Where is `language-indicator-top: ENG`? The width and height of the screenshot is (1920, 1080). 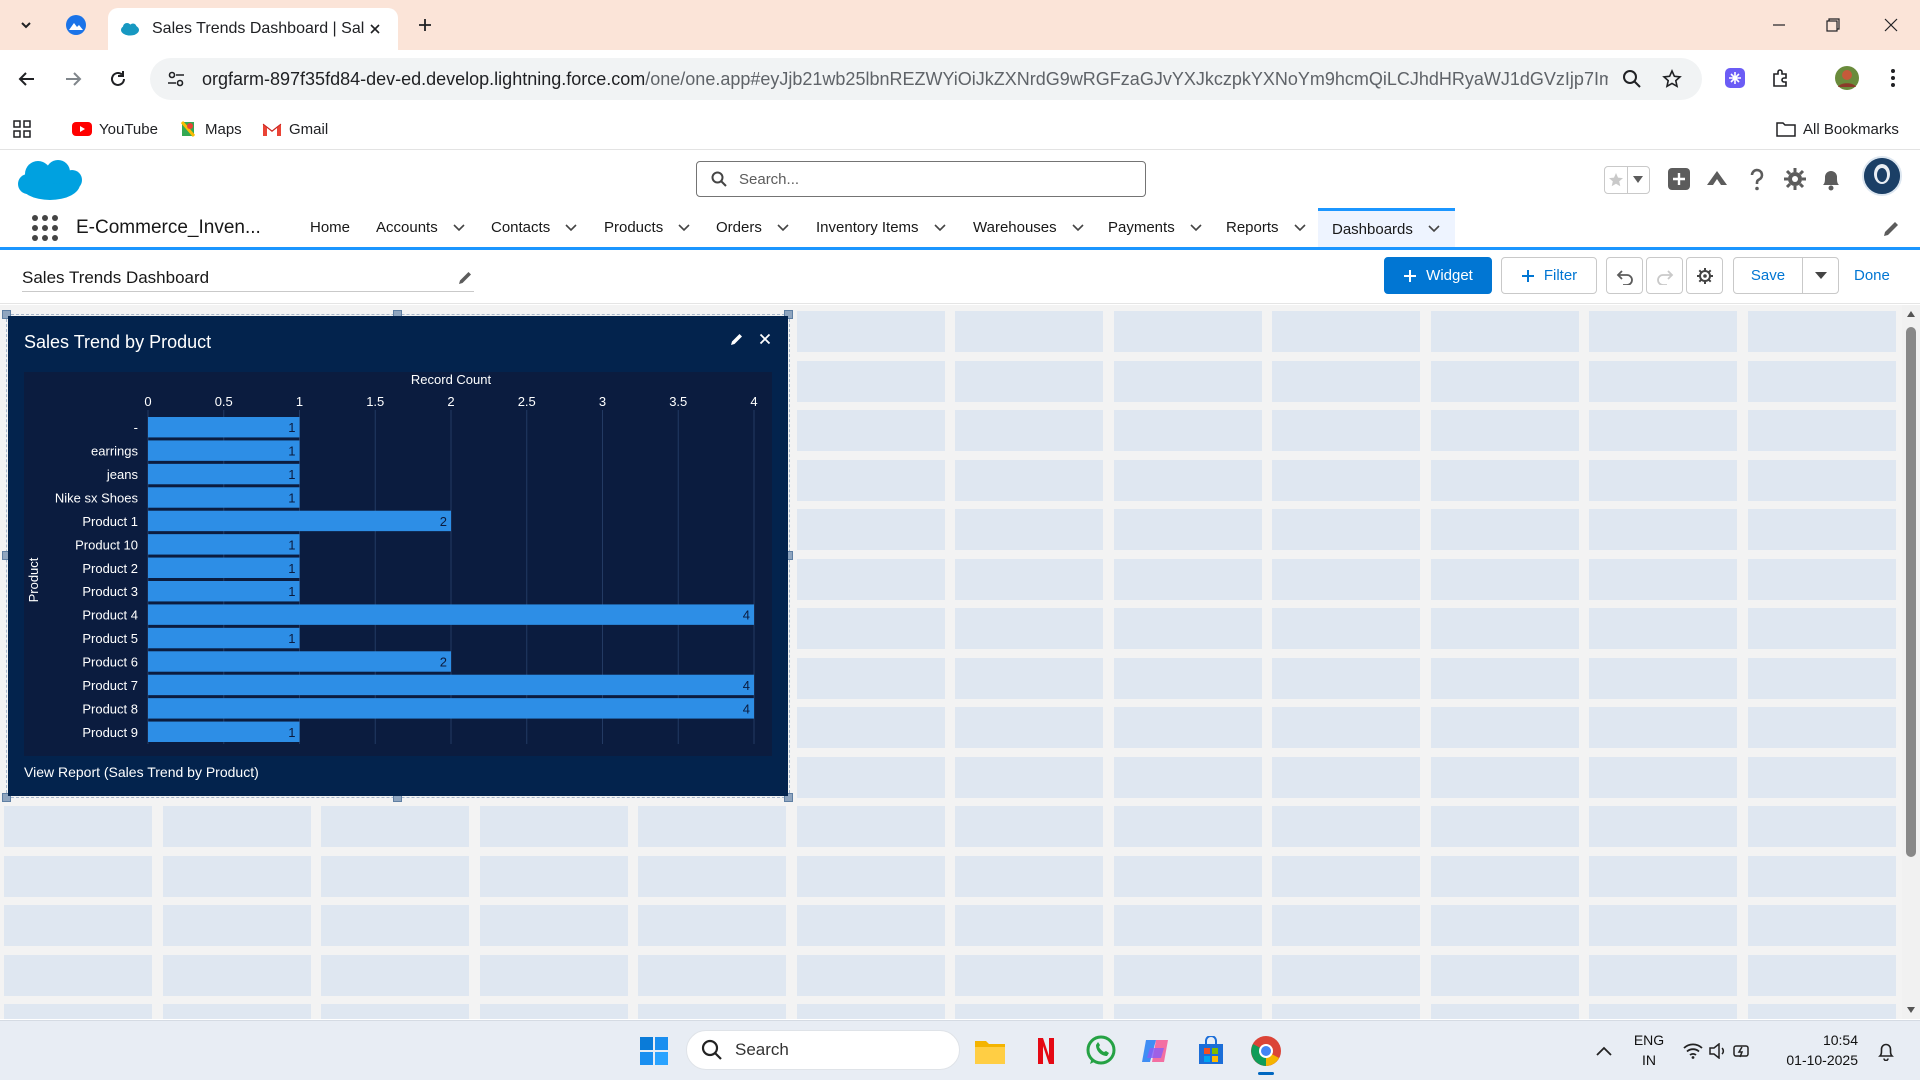
language-indicator-top: ENG is located at coordinates (1649, 1040).